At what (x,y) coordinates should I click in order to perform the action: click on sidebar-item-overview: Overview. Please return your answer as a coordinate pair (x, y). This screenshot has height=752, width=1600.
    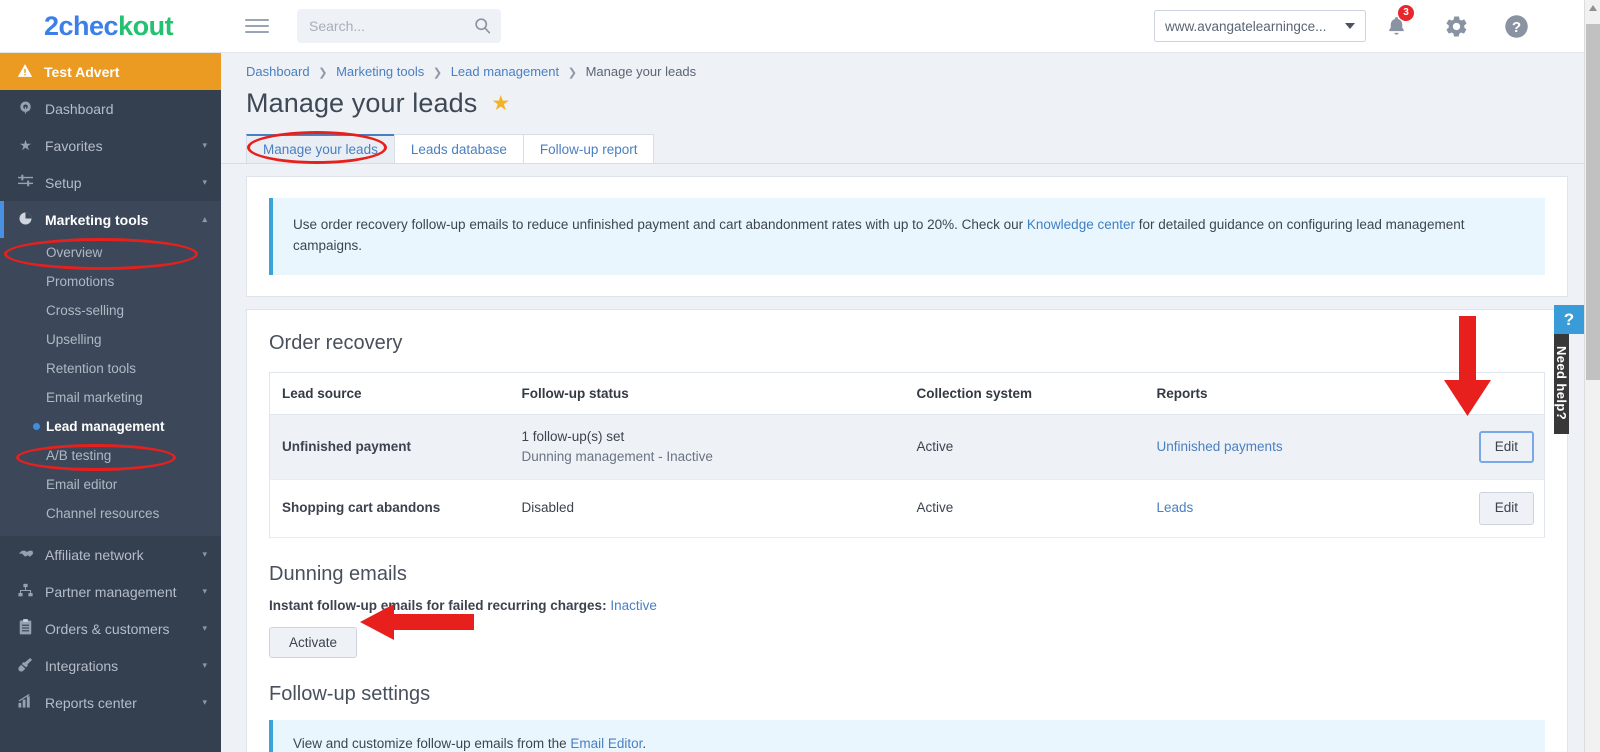
    Looking at the image, I should click on (110, 252).